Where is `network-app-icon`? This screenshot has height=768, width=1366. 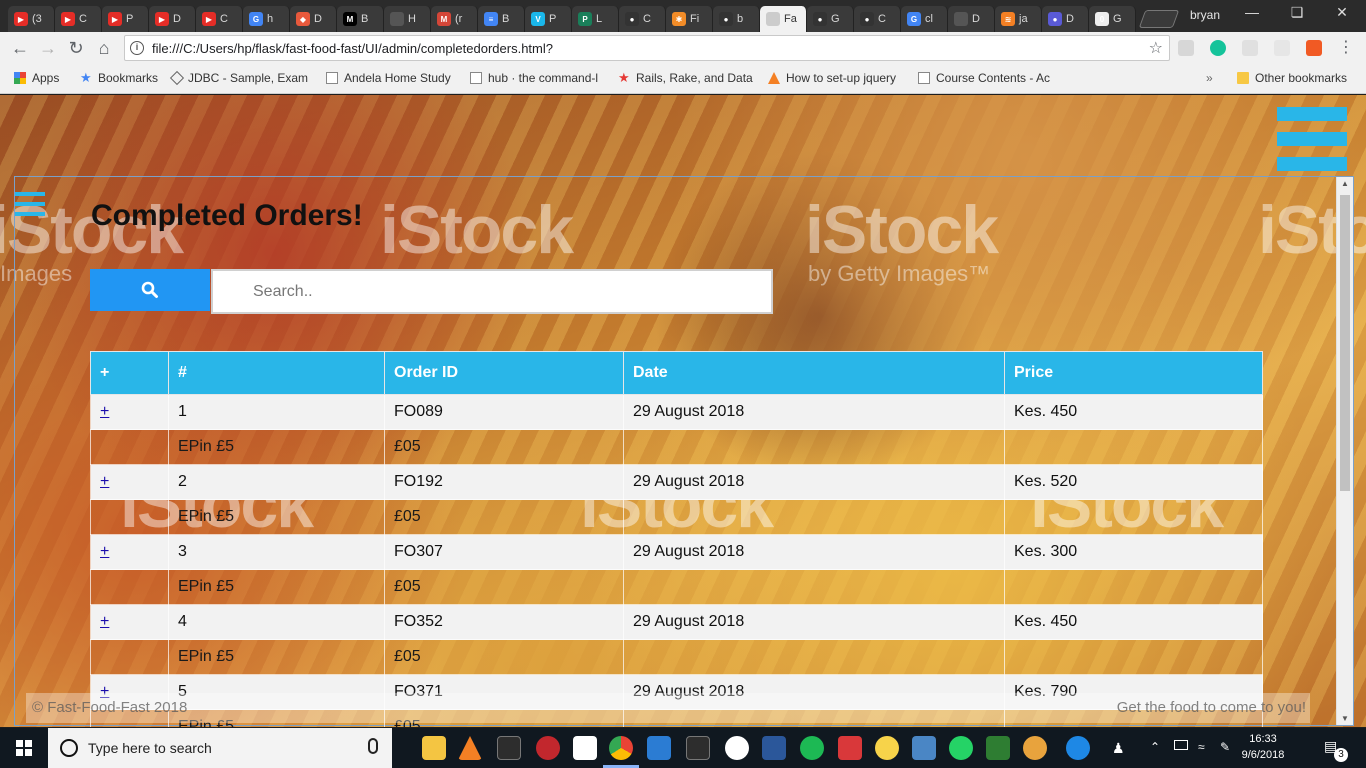
network-app-icon is located at coordinates (924, 748).